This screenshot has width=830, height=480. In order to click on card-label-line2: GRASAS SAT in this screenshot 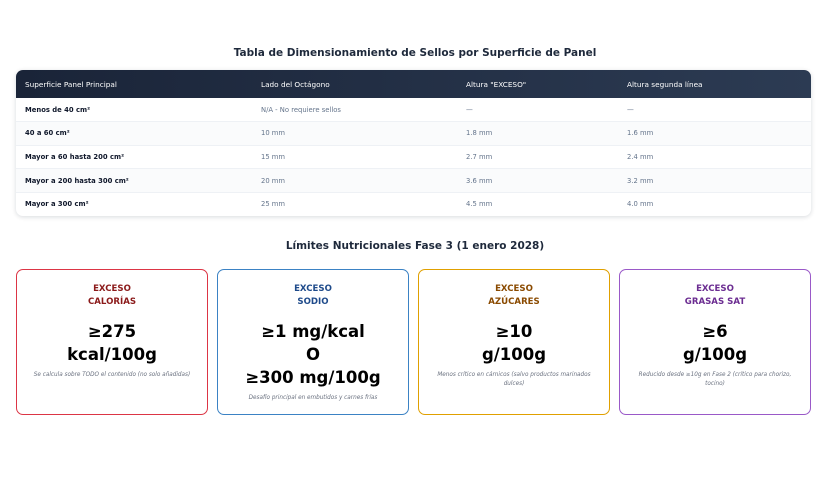, I will do `click(715, 301)`.